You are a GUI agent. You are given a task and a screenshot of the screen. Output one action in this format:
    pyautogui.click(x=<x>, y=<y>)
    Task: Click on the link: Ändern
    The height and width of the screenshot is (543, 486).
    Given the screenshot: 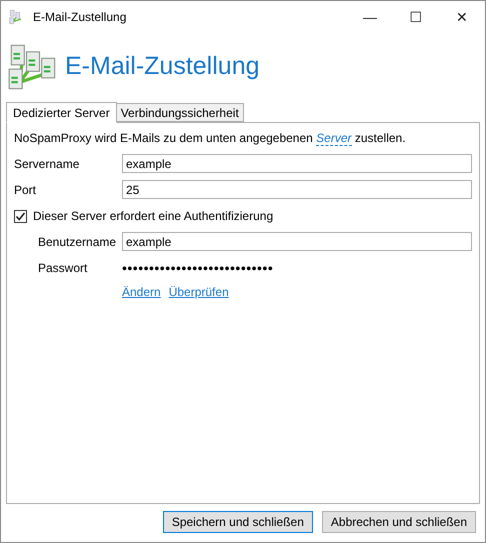 What is the action you would take?
    pyautogui.click(x=141, y=292)
    